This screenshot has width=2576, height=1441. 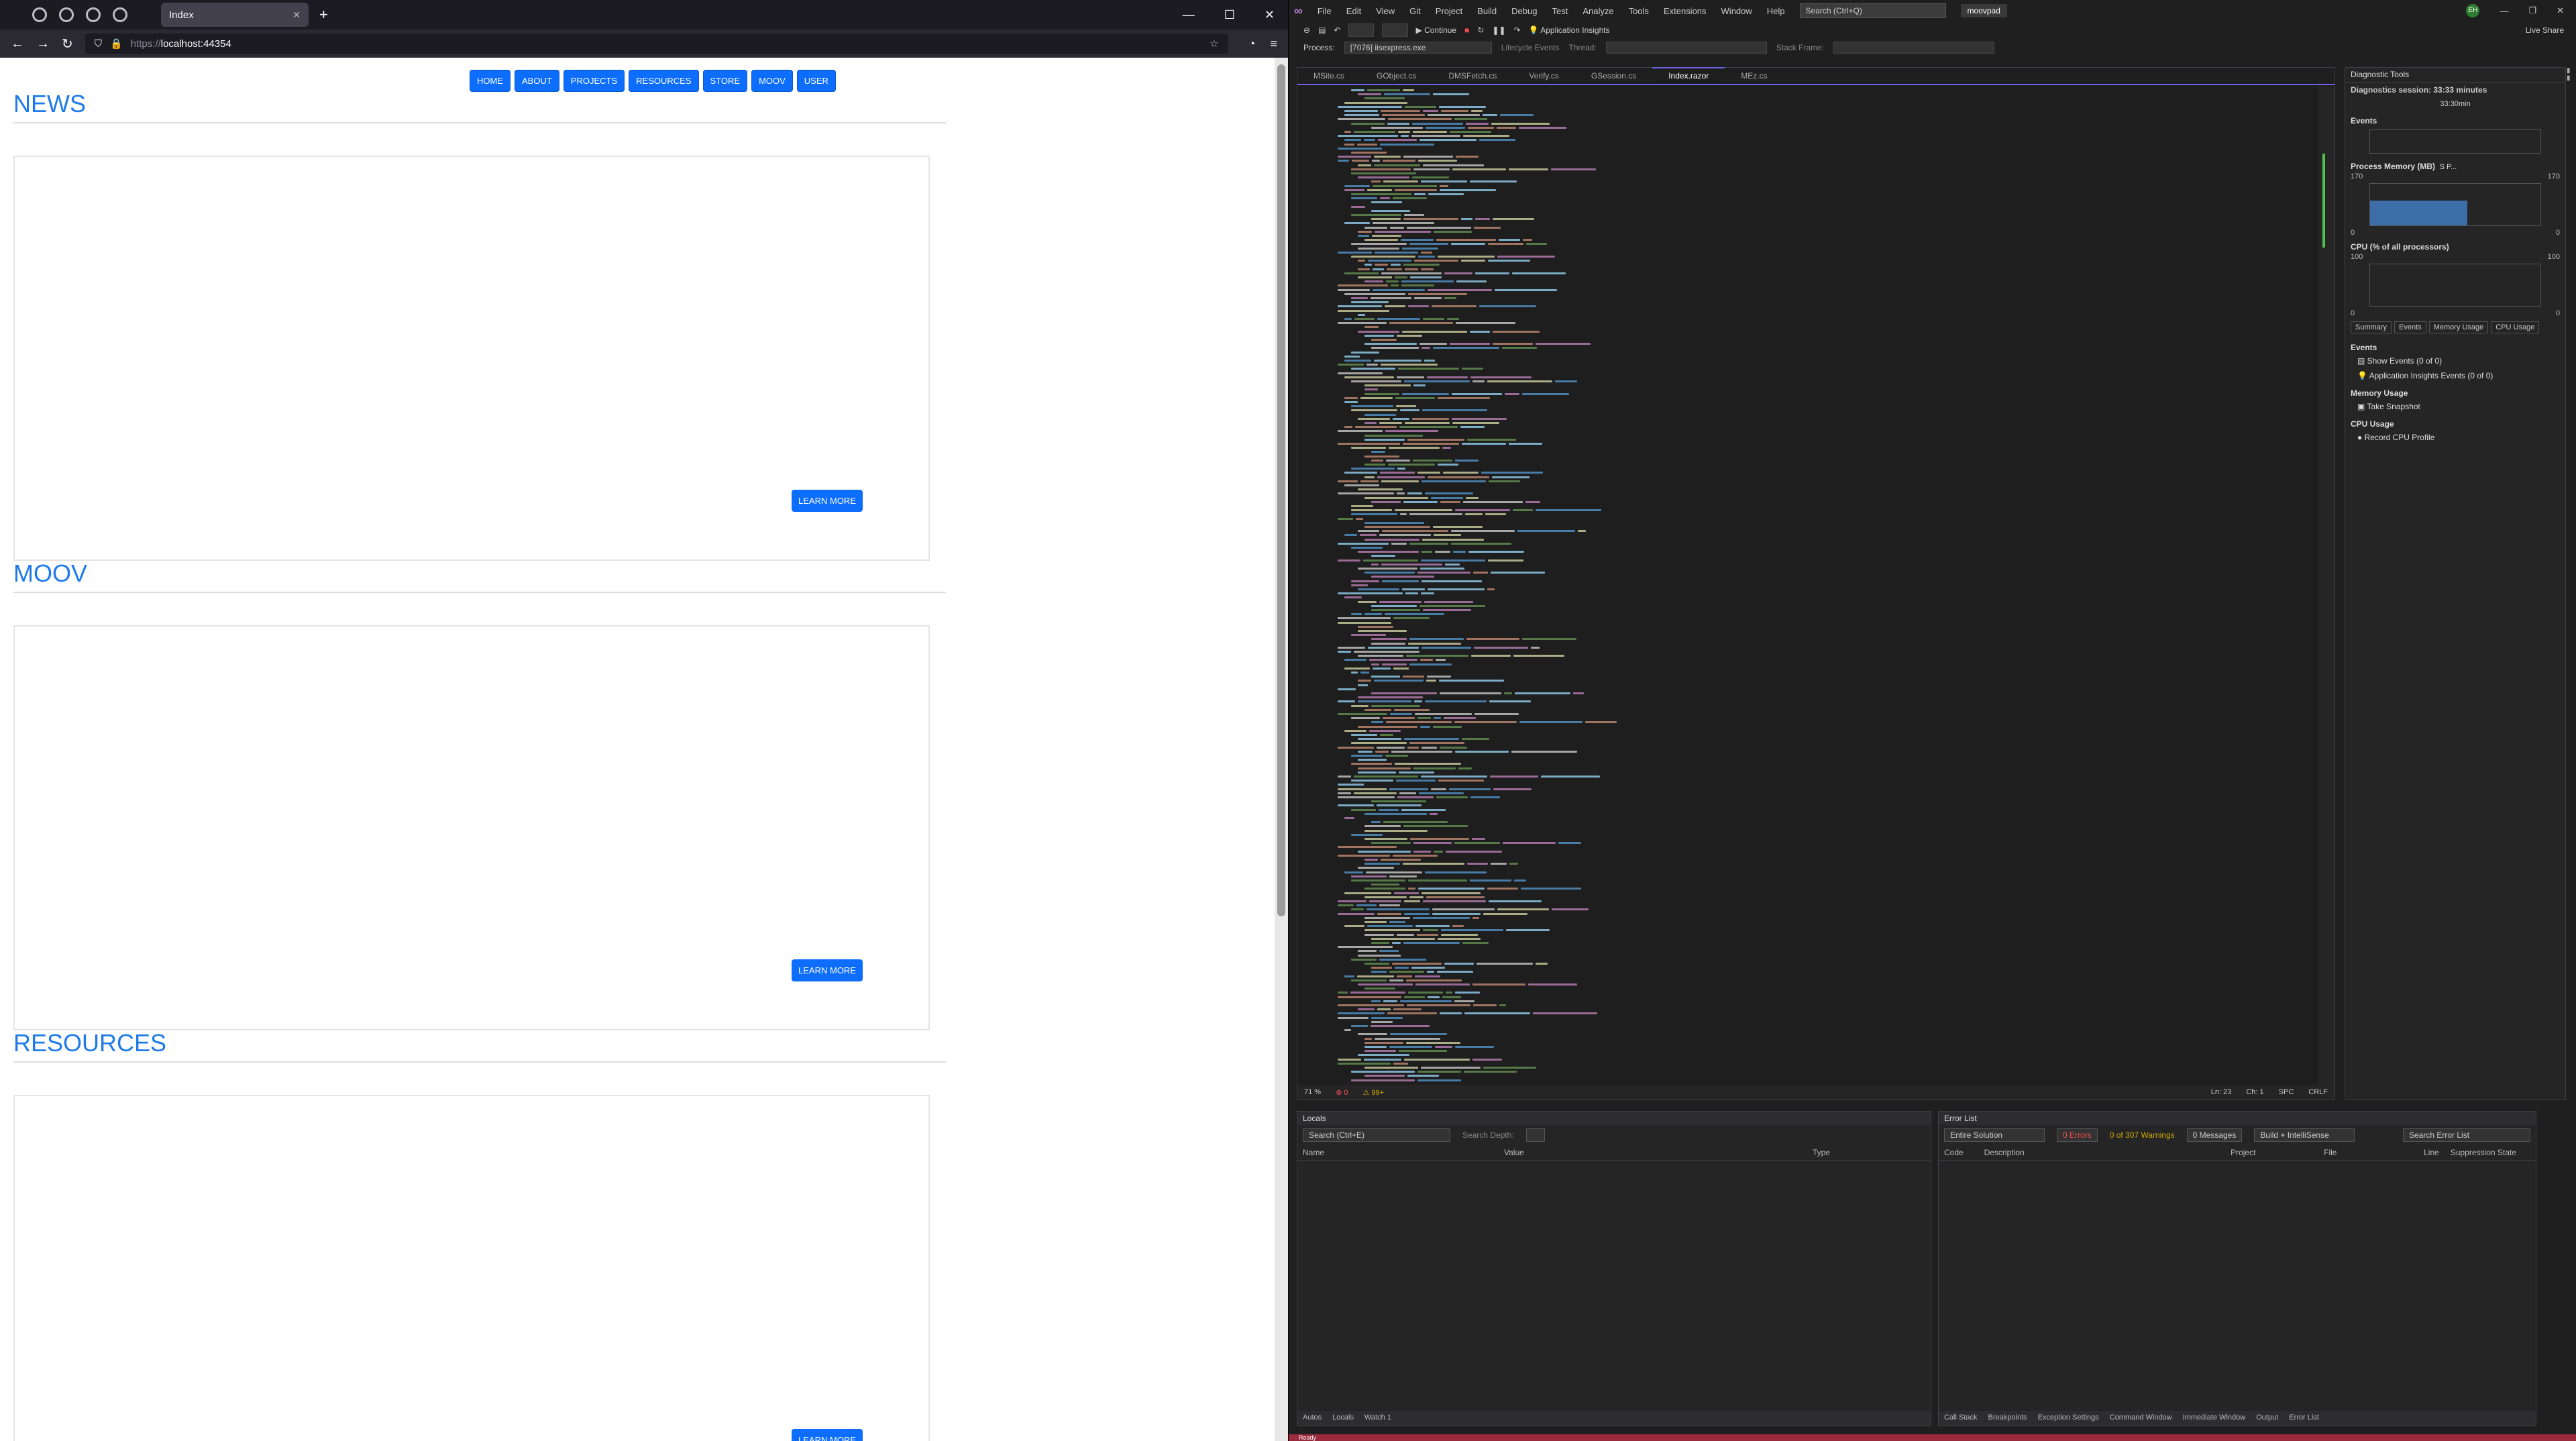 What do you see at coordinates (1395, 30) in the screenshot?
I see `platform-dropdown` at bounding box center [1395, 30].